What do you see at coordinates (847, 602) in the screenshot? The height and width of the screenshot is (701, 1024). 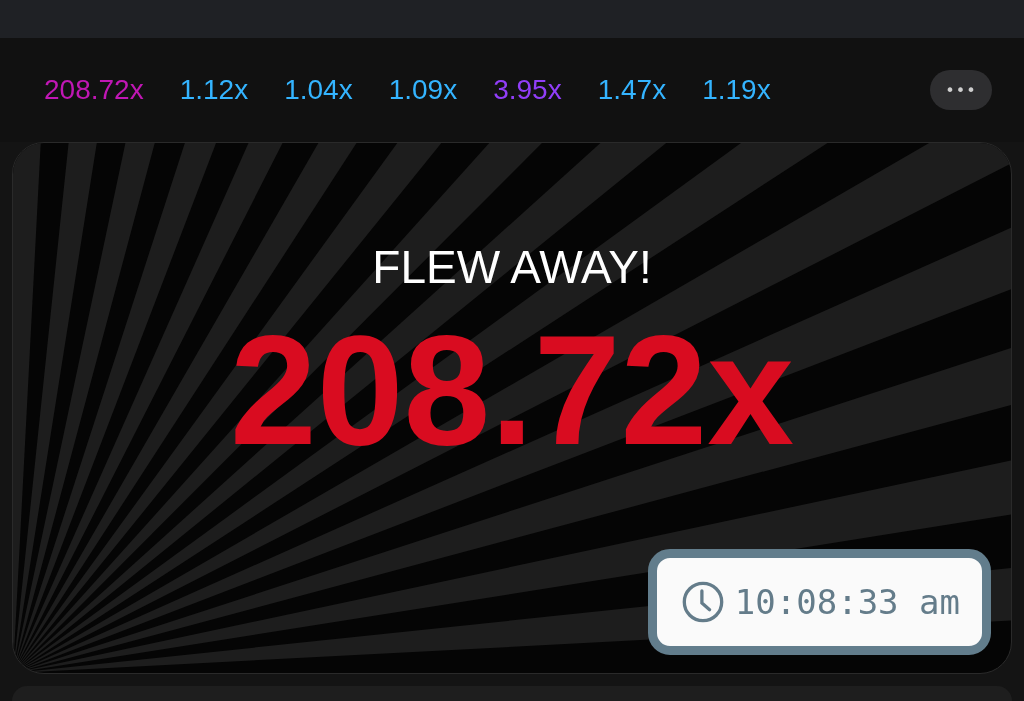 I see `time-text: 10:08:33 am` at bounding box center [847, 602].